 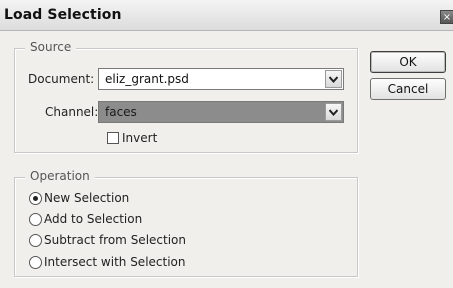 What do you see at coordinates (221, 79) in the screenshot?
I see `document-select: eliz_grant.psd` at bounding box center [221, 79].